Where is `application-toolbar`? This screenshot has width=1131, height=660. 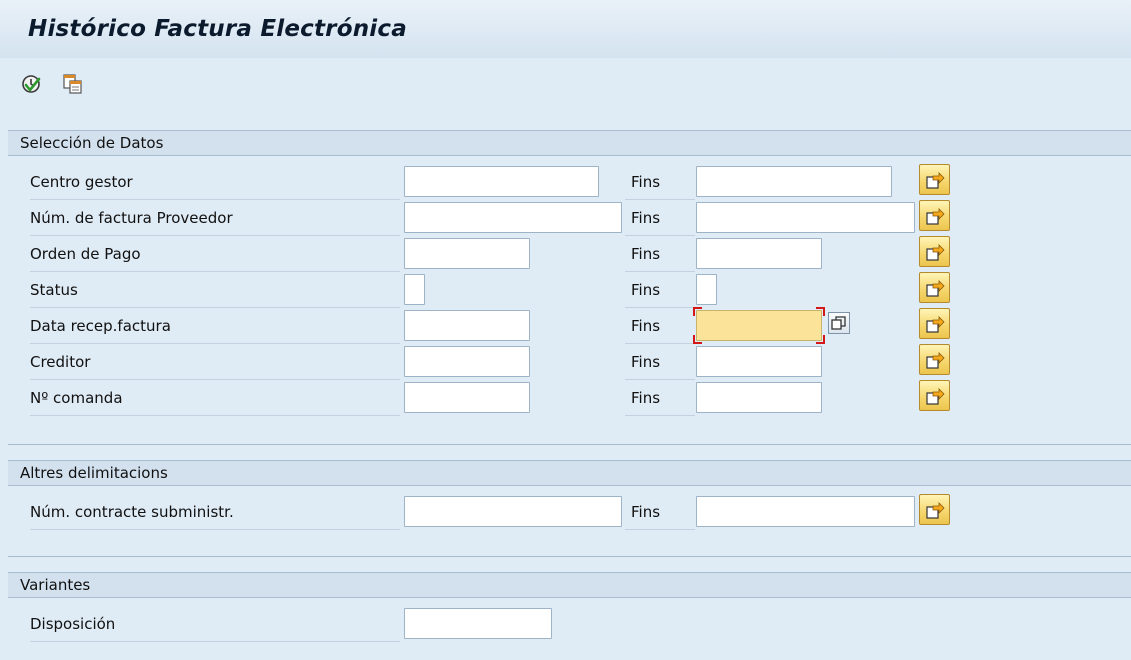
application-toolbar is located at coordinates (565, 86).